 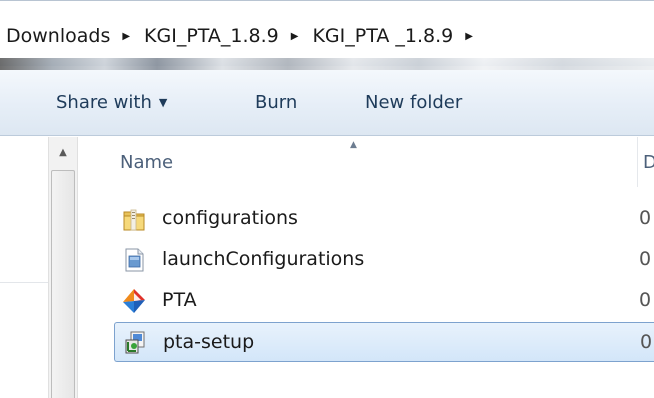 I want to click on chevron-down-icon: ▼, so click(x=163, y=102).